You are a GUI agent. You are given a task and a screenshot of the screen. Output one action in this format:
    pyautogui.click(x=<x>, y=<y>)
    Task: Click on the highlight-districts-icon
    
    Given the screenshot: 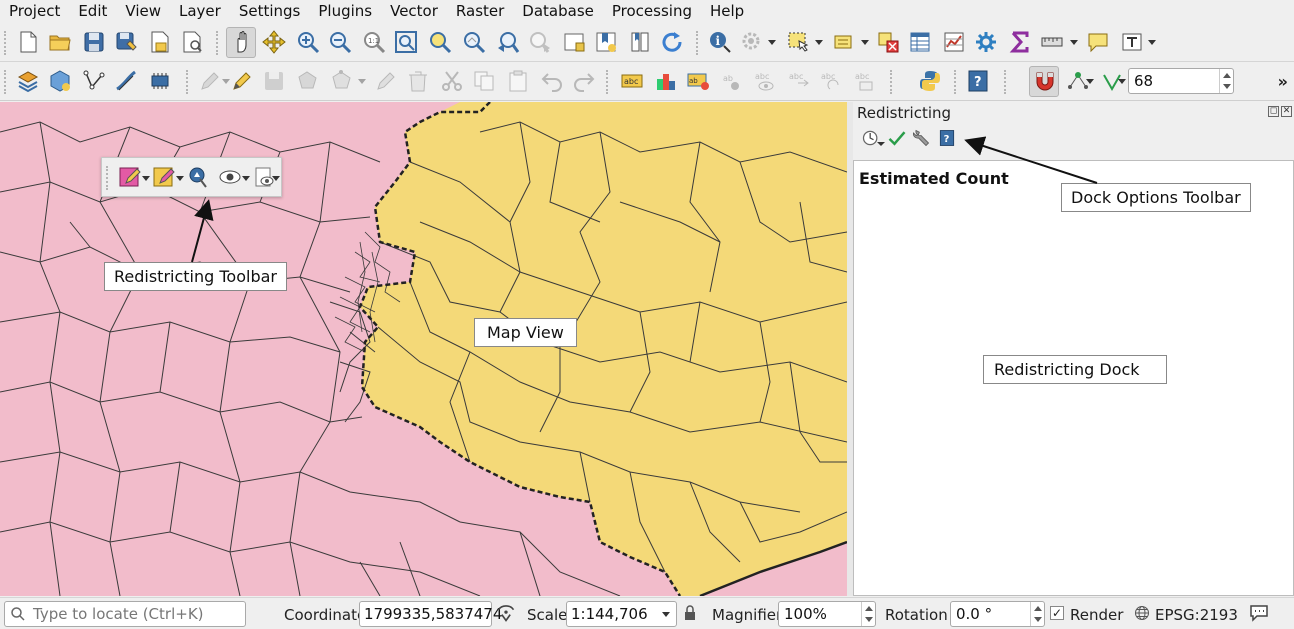 What is the action you would take?
    pyautogui.click(x=230, y=177)
    